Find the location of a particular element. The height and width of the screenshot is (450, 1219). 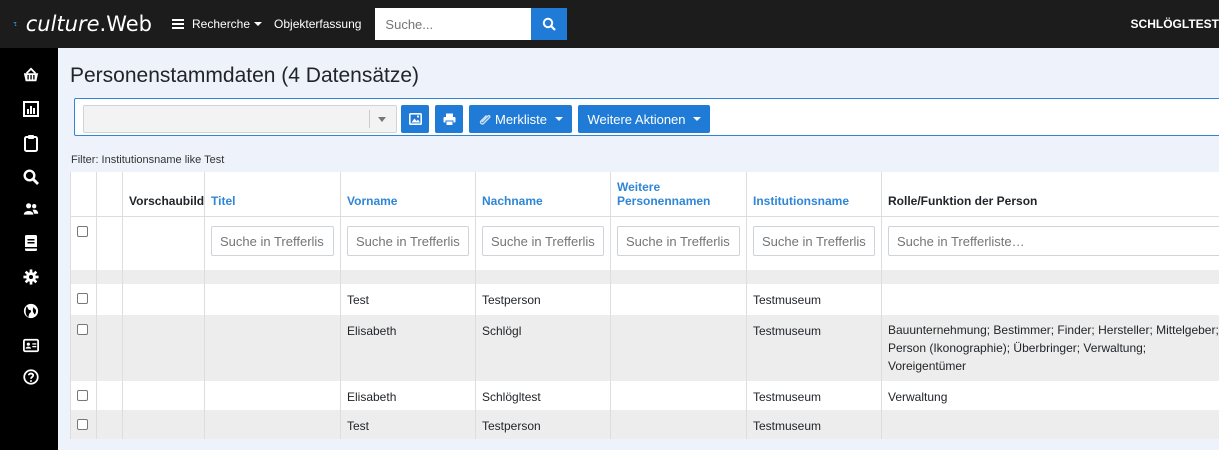

table-cell-nachname: Schlögl is located at coordinates (543, 348).